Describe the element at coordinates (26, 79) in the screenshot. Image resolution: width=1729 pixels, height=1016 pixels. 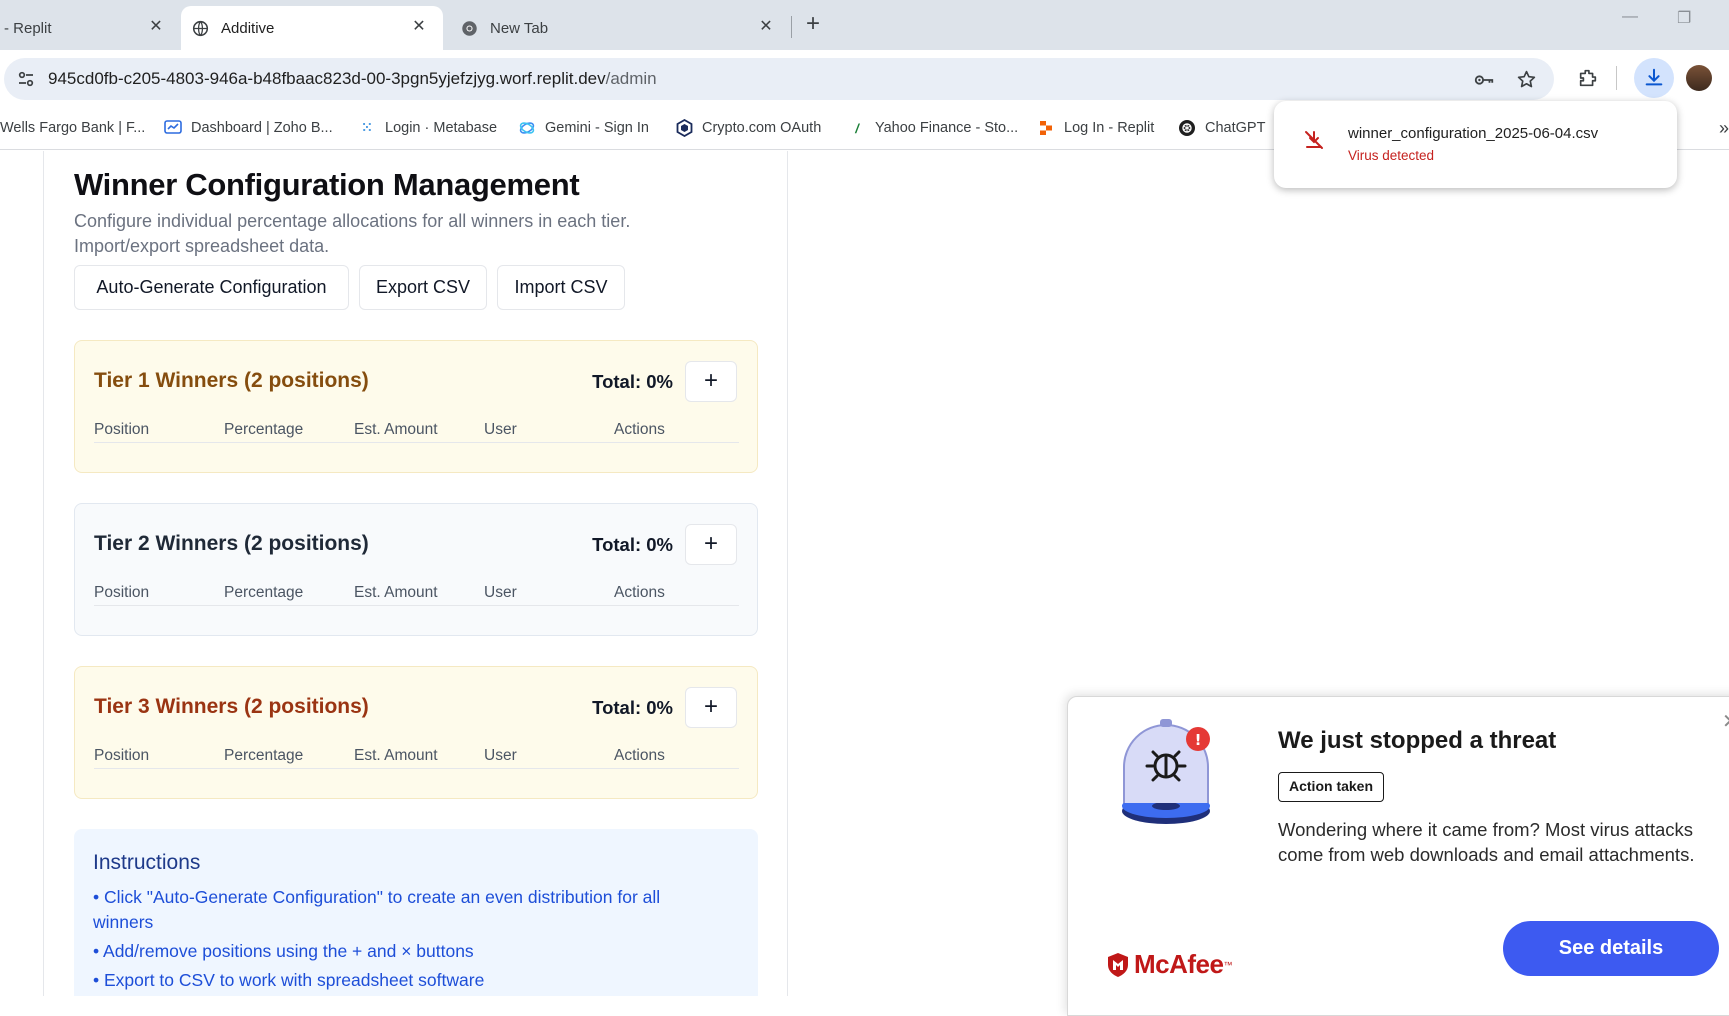
I see `site-settings-icon` at that location.